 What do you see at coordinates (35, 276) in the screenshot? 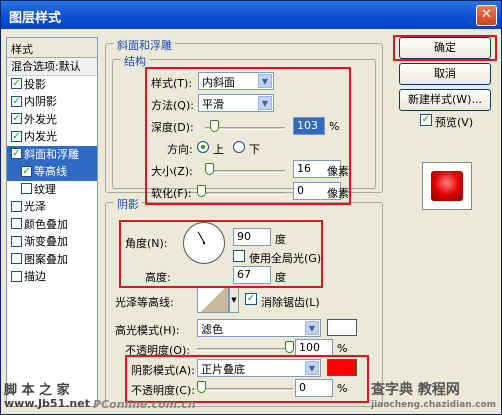
I see `style-list-label: 描边` at bounding box center [35, 276].